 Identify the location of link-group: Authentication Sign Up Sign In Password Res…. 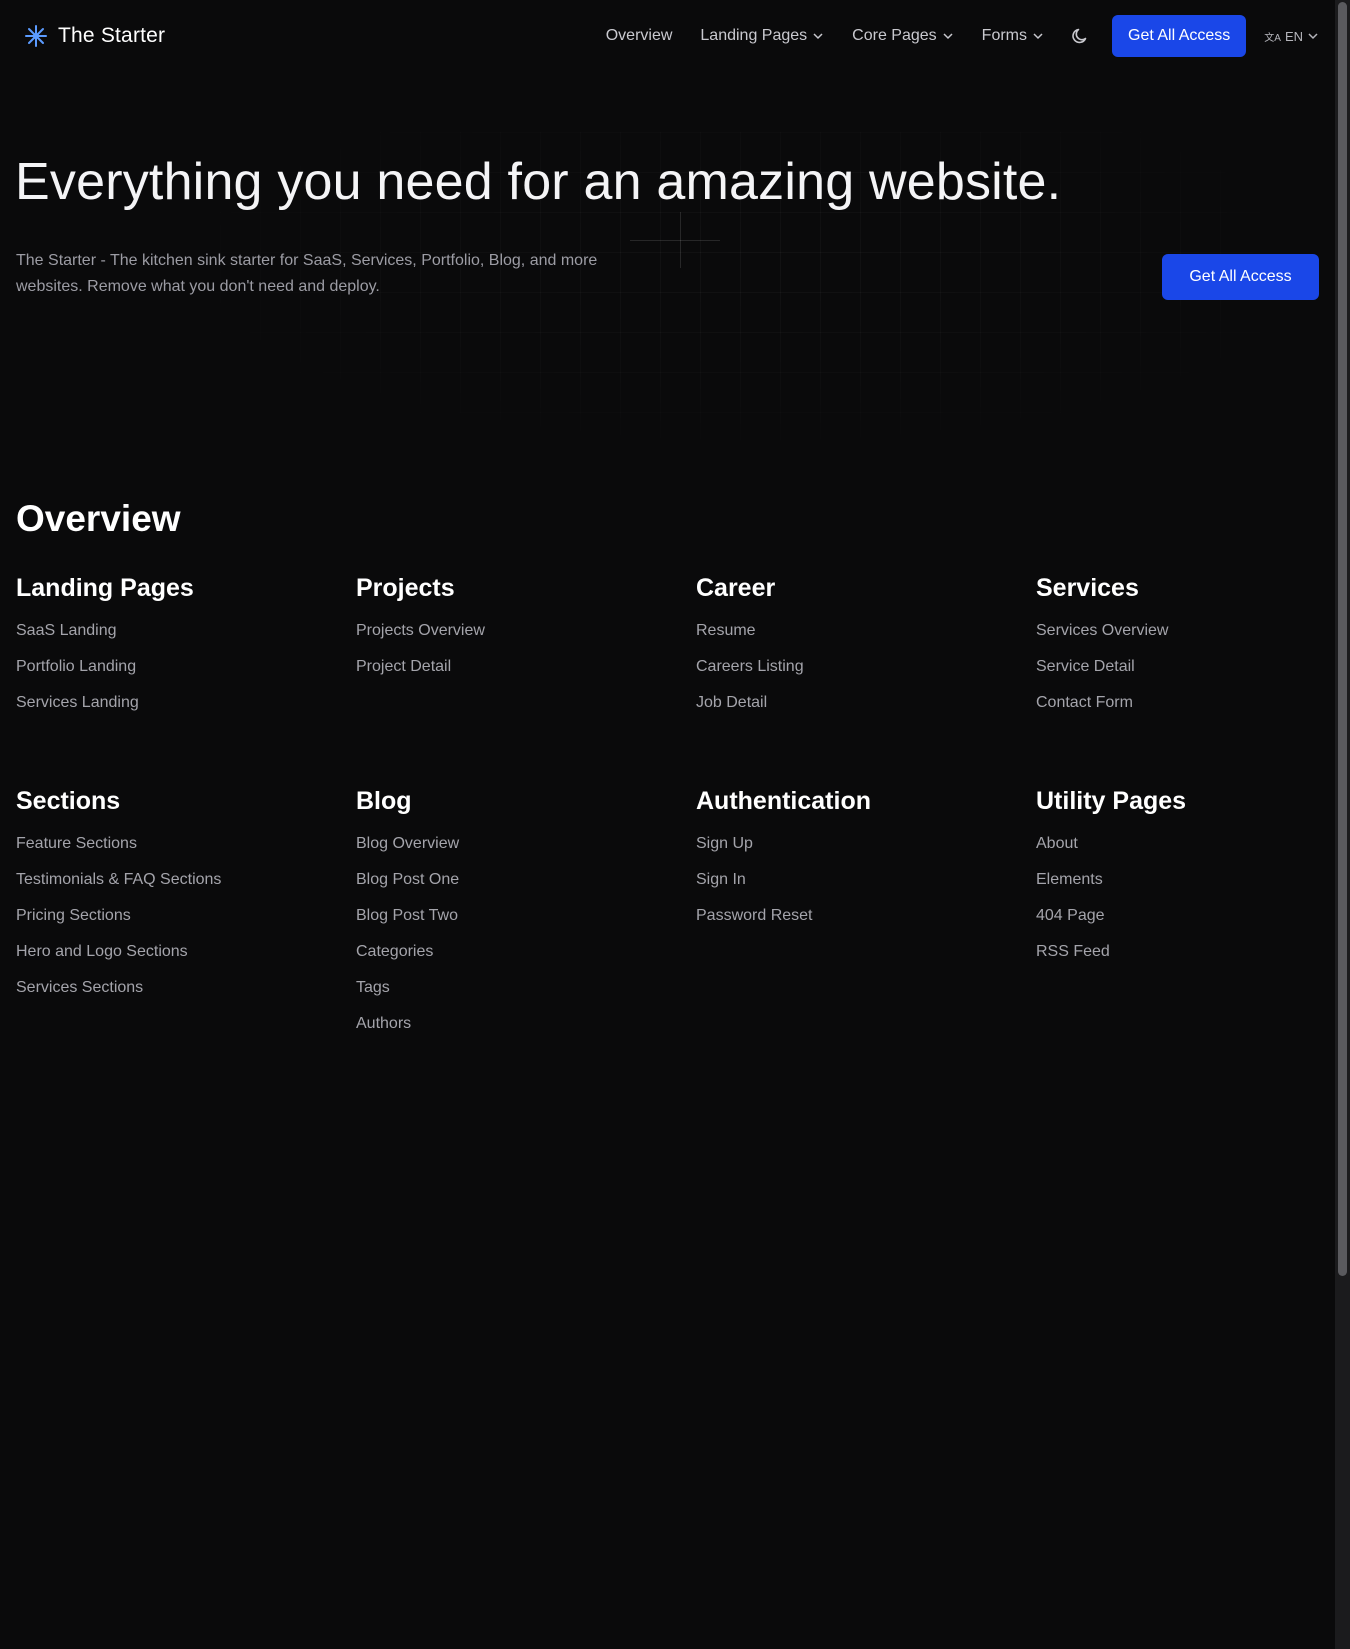
(866, 918).